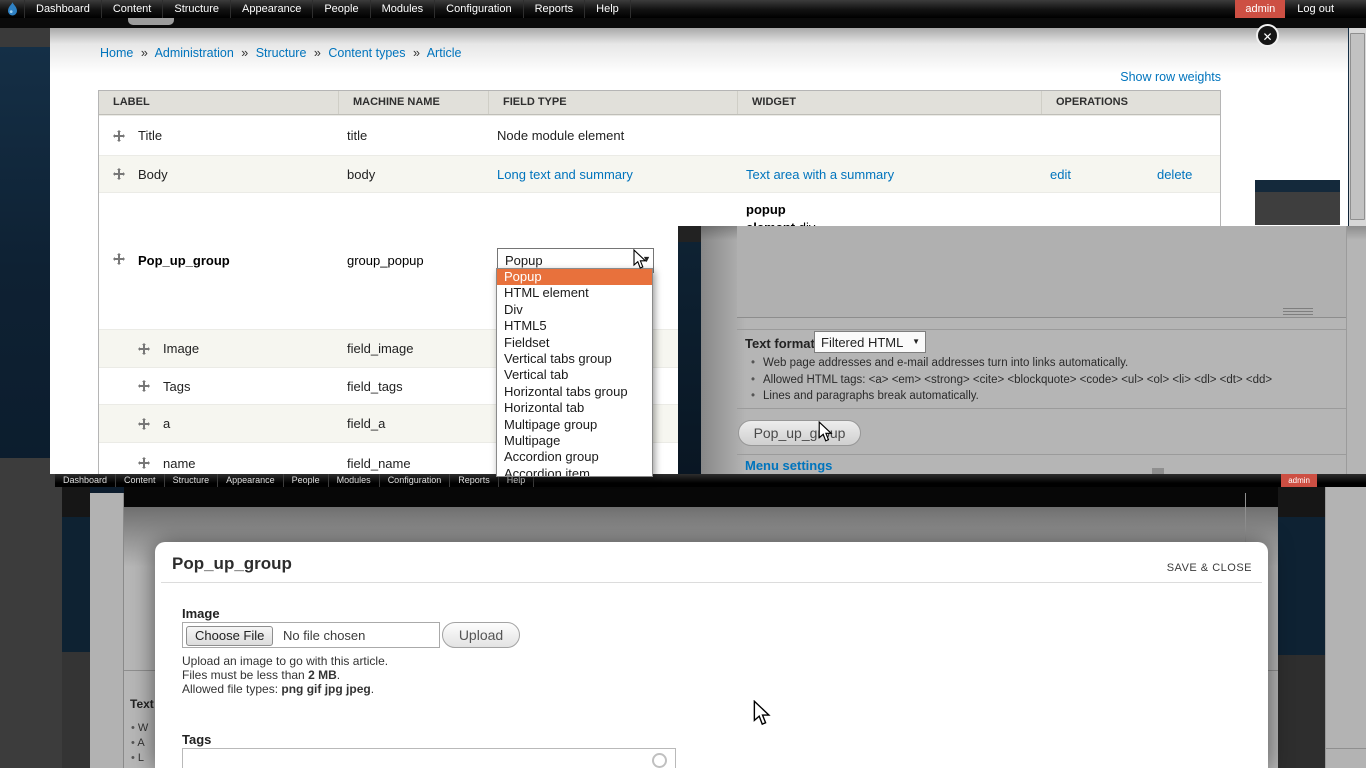 This screenshot has width=1366, height=768. What do you see at coordinates (179, 463) in the screenshot?
I see `field-label: name` at bounding box center [179, 463].